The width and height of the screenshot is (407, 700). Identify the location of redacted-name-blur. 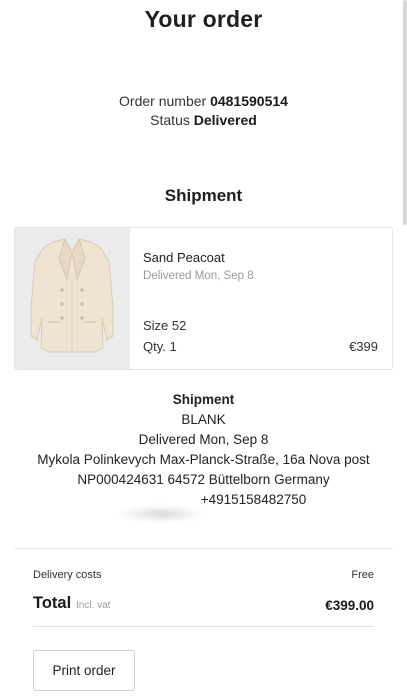
(161, 514).